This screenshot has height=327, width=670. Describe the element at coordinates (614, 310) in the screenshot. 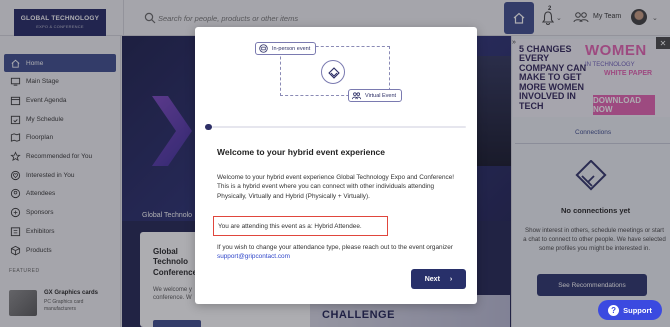

I see `question-icon: ?` at that location.